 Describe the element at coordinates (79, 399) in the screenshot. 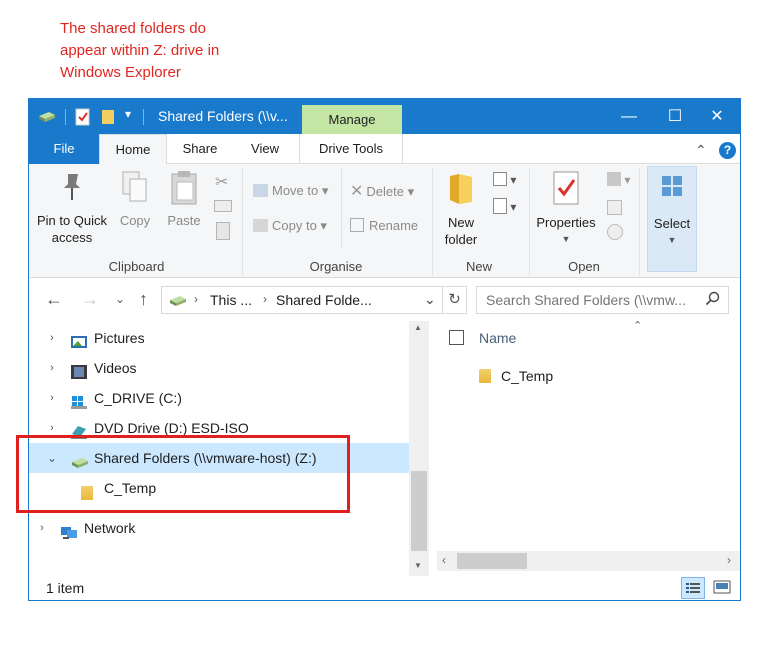

I see `windows-drive-icon` at that location.